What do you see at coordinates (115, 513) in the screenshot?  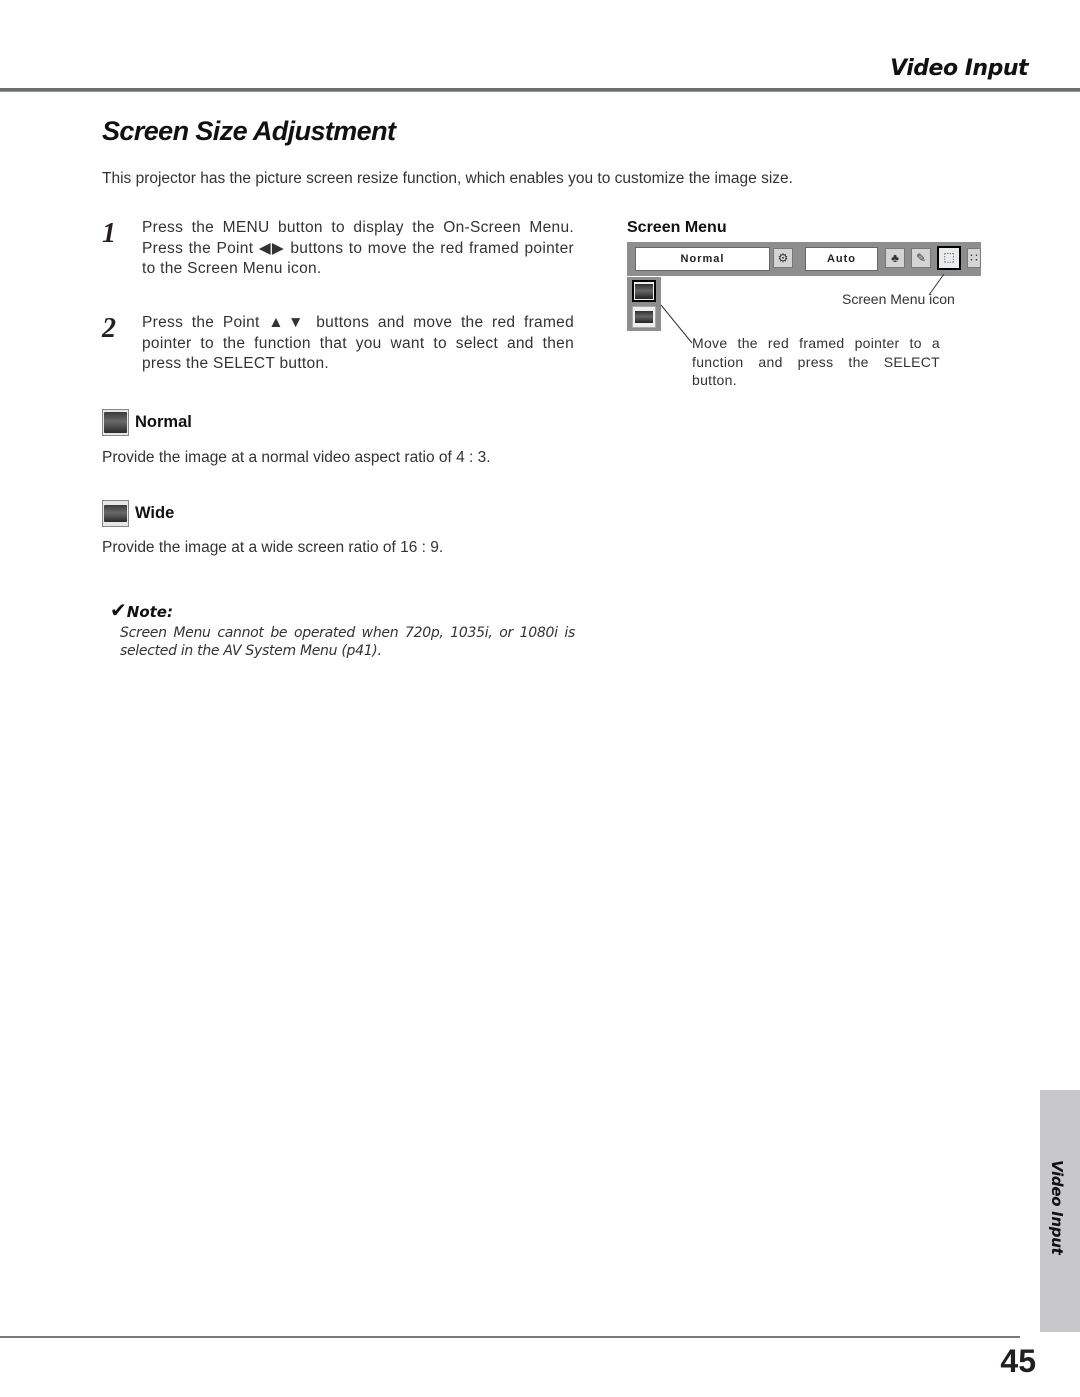 I see `wide-screen-icon` at bounding box center [115, 513].